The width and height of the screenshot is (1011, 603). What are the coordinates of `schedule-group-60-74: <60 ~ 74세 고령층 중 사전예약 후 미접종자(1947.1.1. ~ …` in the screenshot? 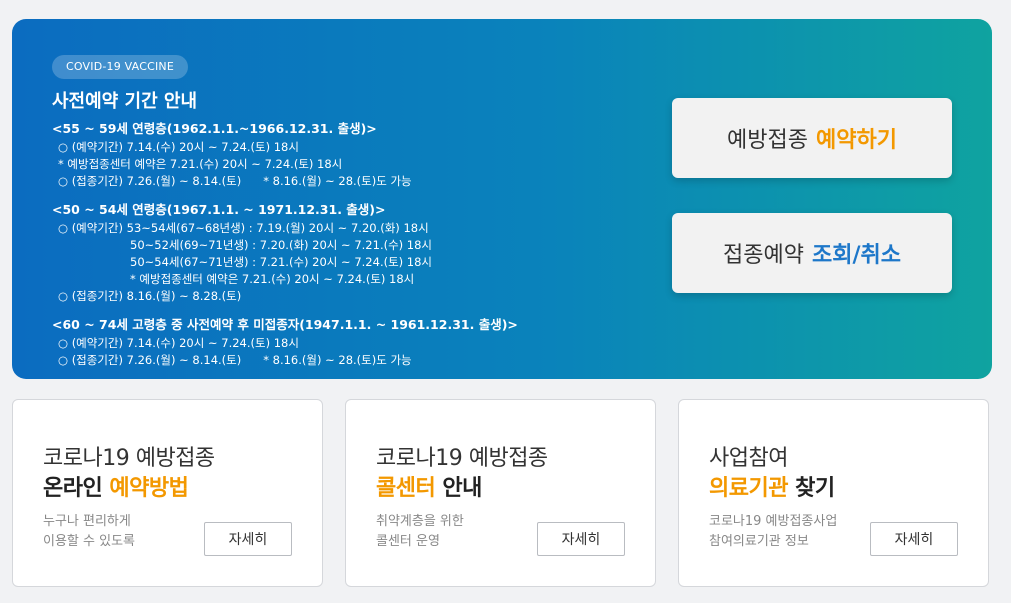 It's located at (285, 342).